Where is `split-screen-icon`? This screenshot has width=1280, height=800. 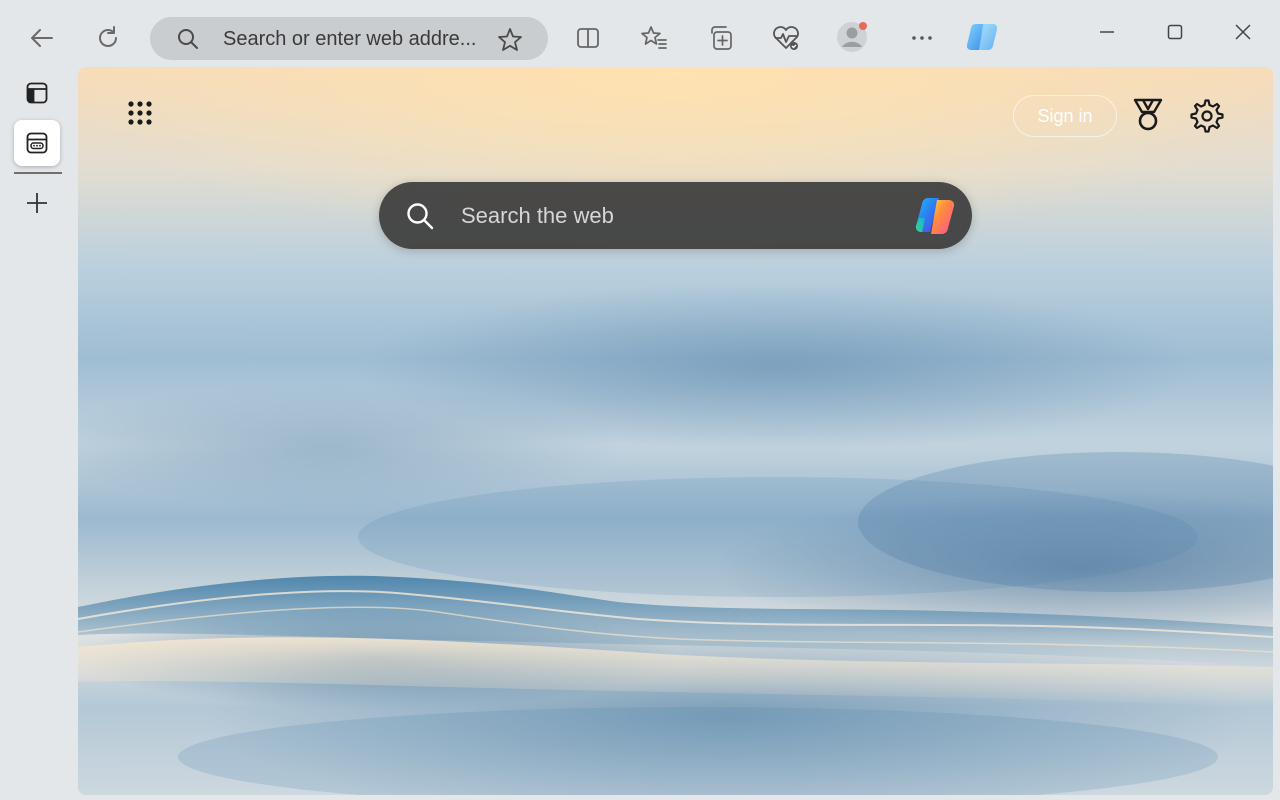 split-screen-icon is located at coordinates (588, 38).